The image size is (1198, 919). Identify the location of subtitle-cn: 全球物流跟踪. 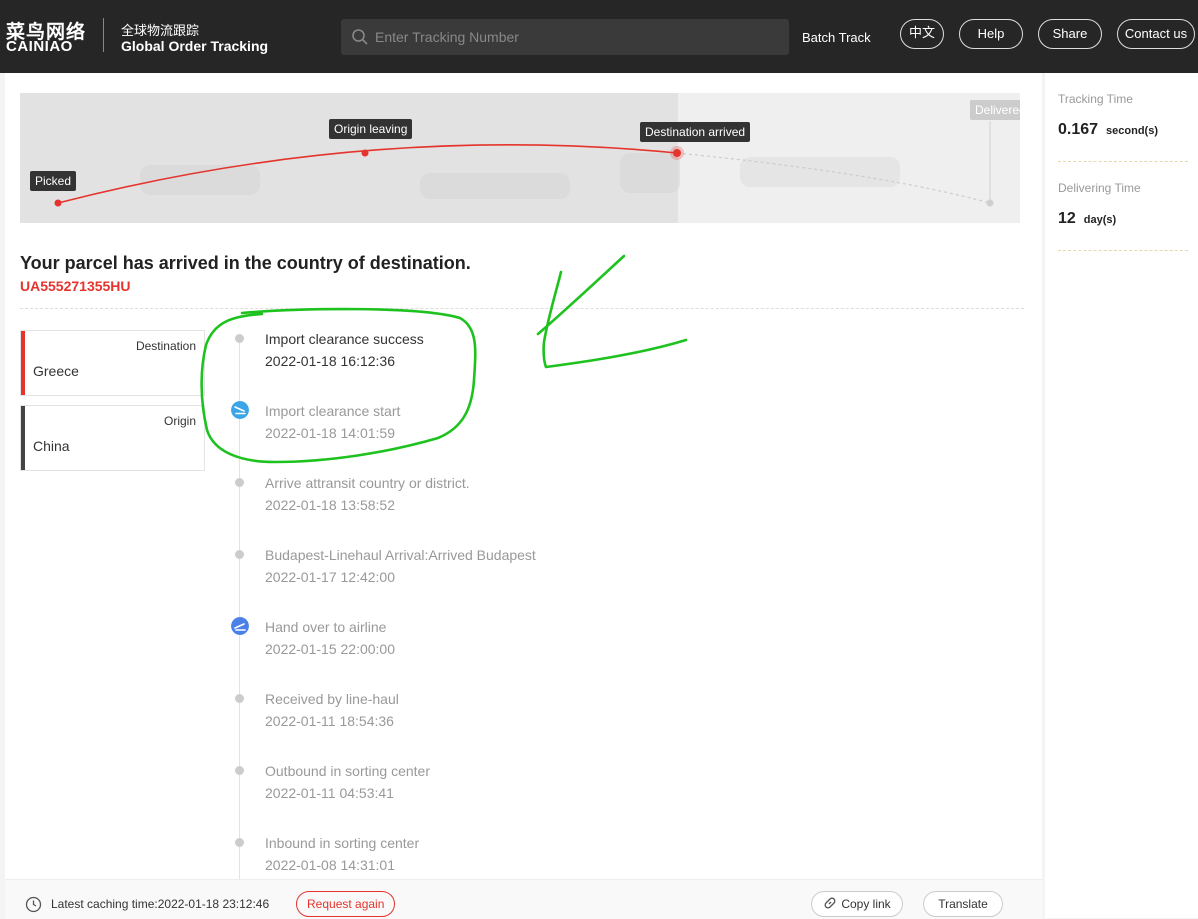
(160, 31).